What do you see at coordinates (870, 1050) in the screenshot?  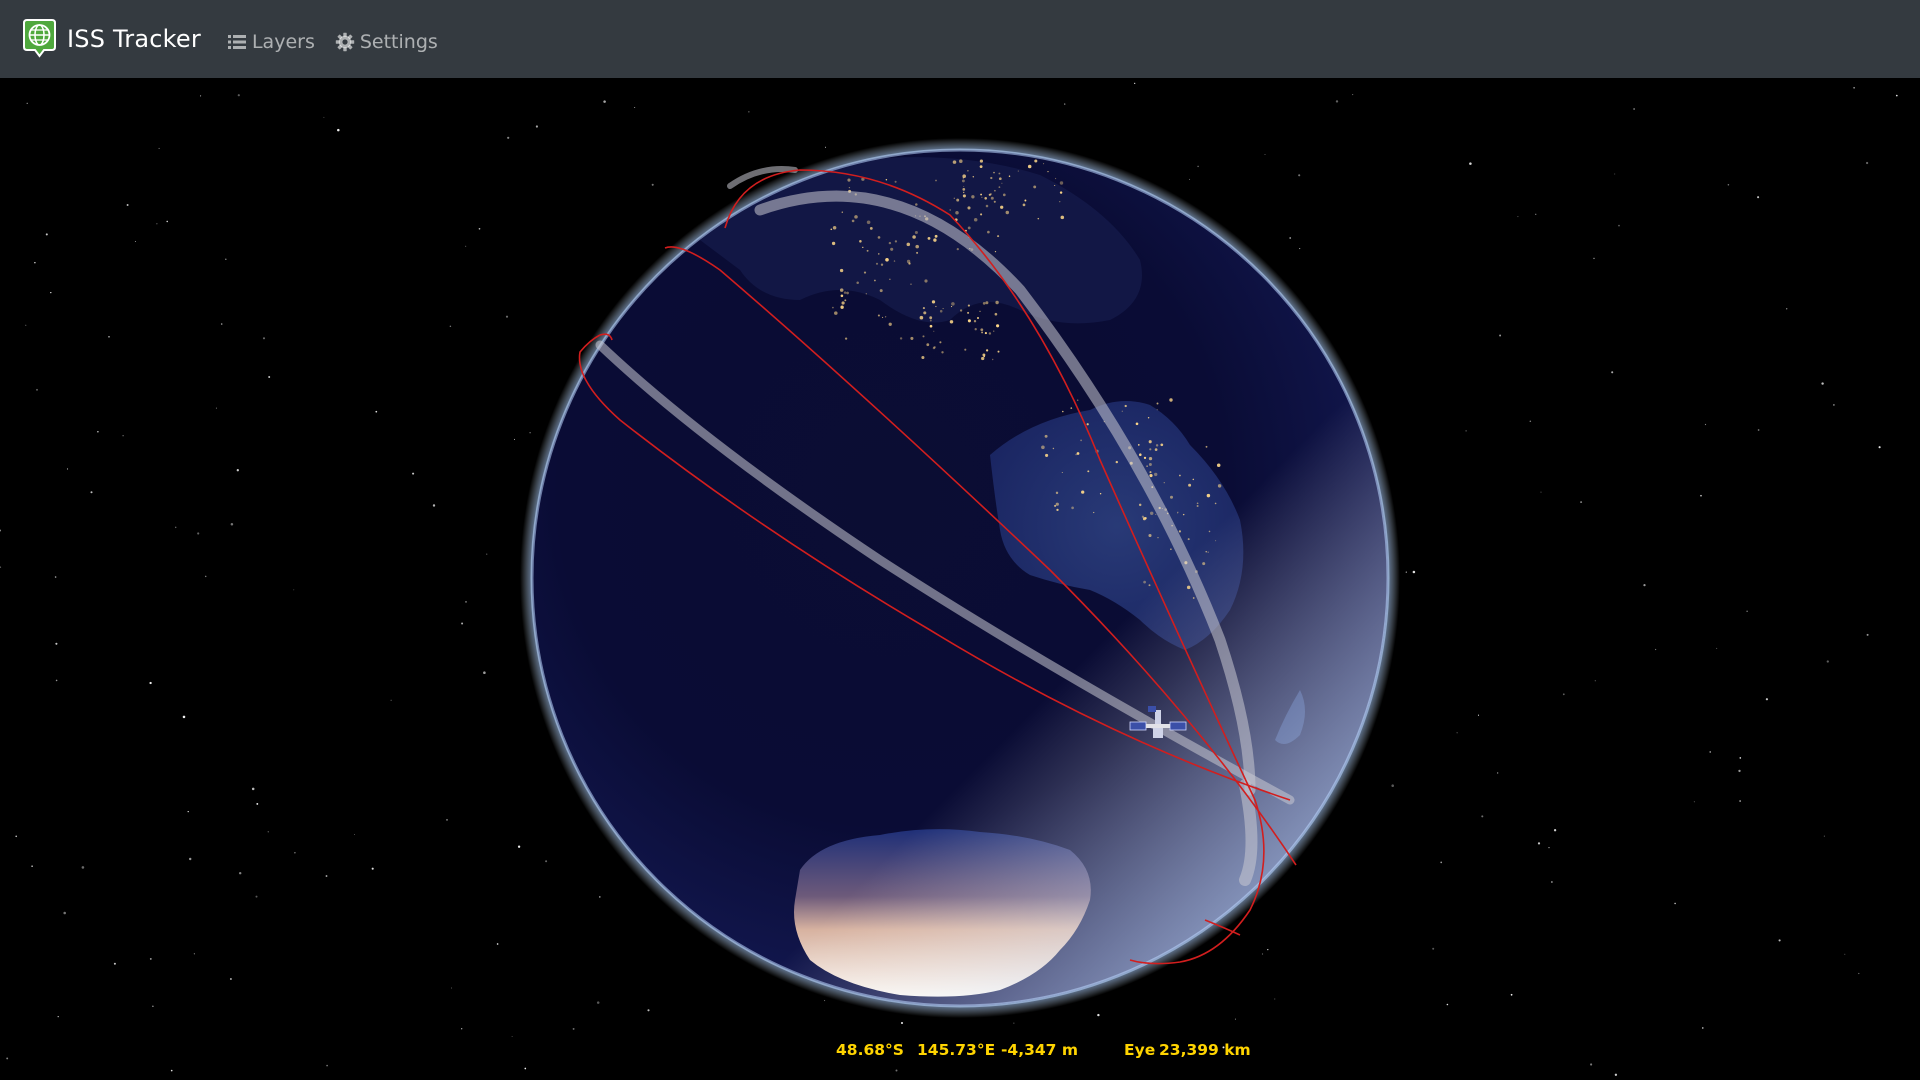 I see `latitude-readout: 48.68°S` at bounding box center [870, 1050].